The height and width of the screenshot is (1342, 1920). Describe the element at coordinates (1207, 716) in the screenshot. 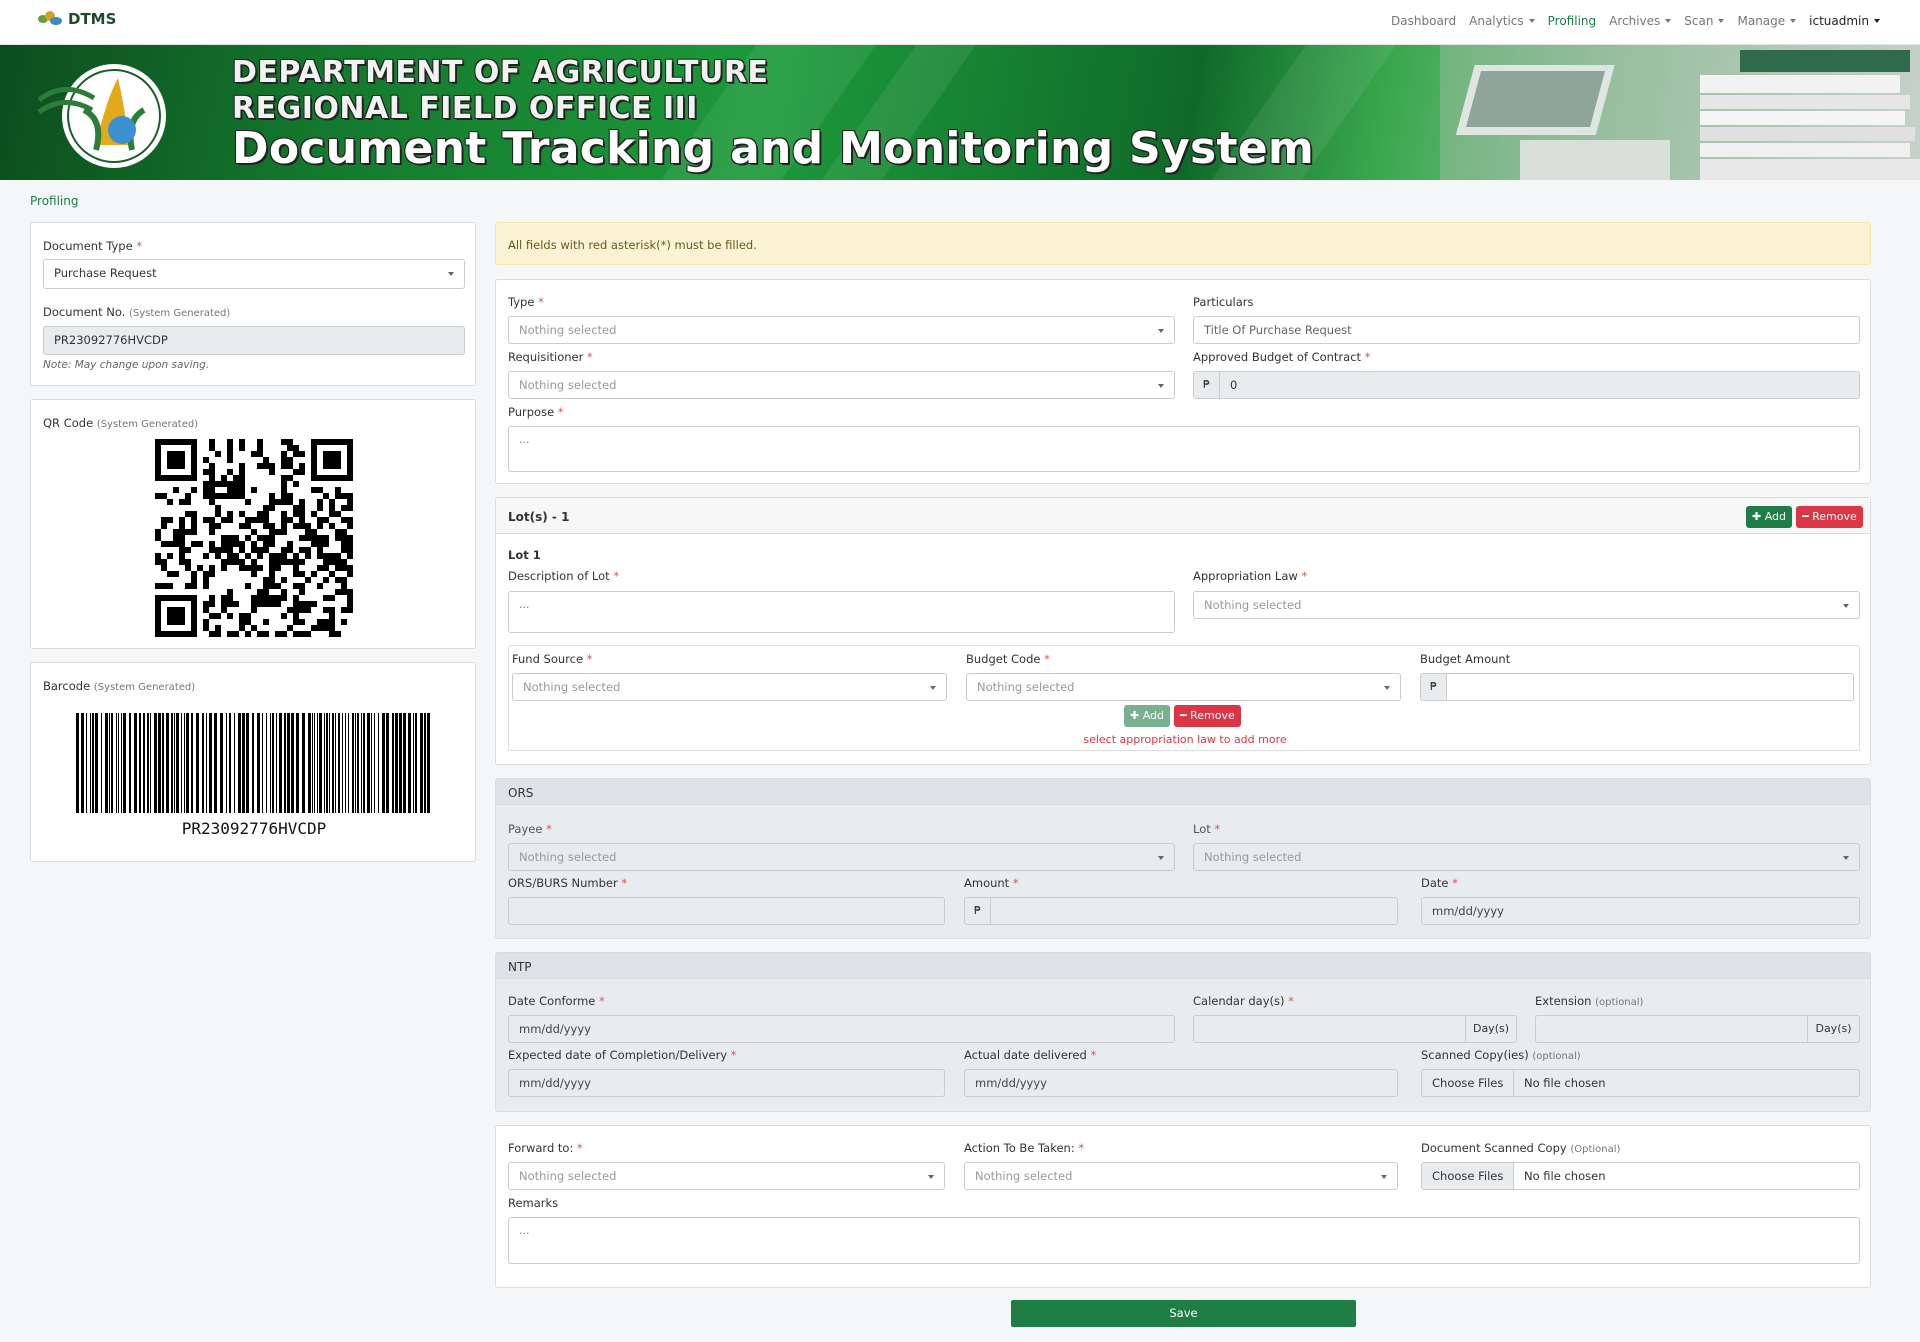

I see `remove-fund-source-button: ━ Remove` at that location.